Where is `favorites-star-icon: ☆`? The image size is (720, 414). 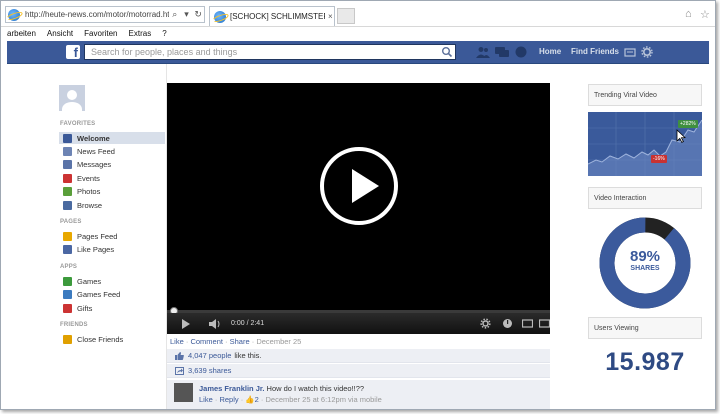
favorites-star-icon: ☆ is located at coordinates (705, 14).